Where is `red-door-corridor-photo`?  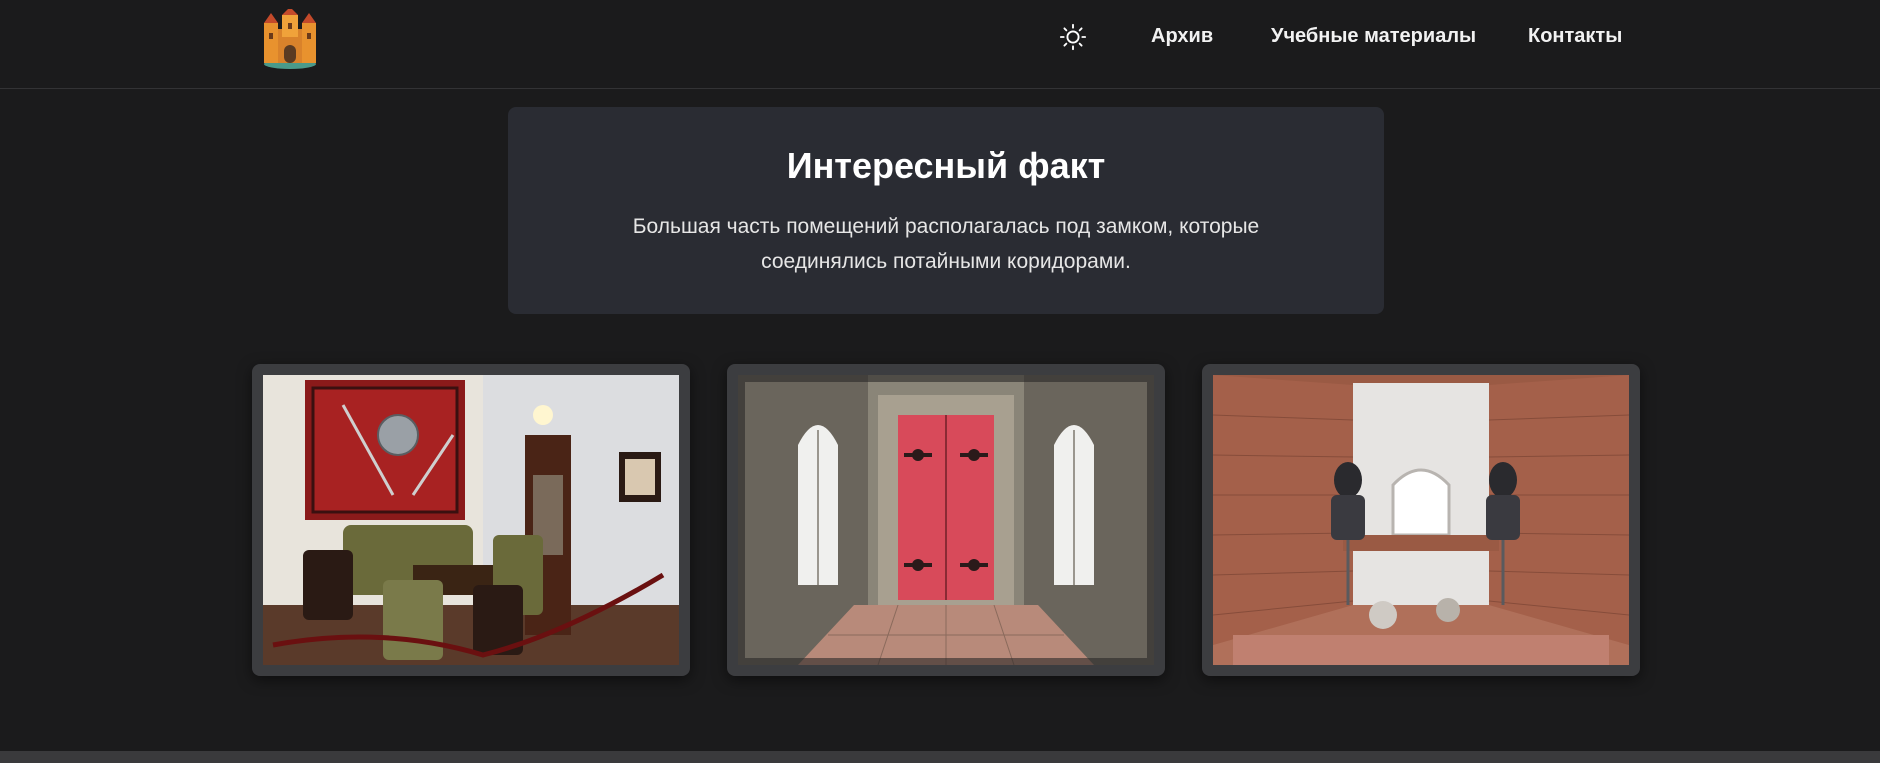 red-door-corridor-photo is located at coordinates (946, 520).